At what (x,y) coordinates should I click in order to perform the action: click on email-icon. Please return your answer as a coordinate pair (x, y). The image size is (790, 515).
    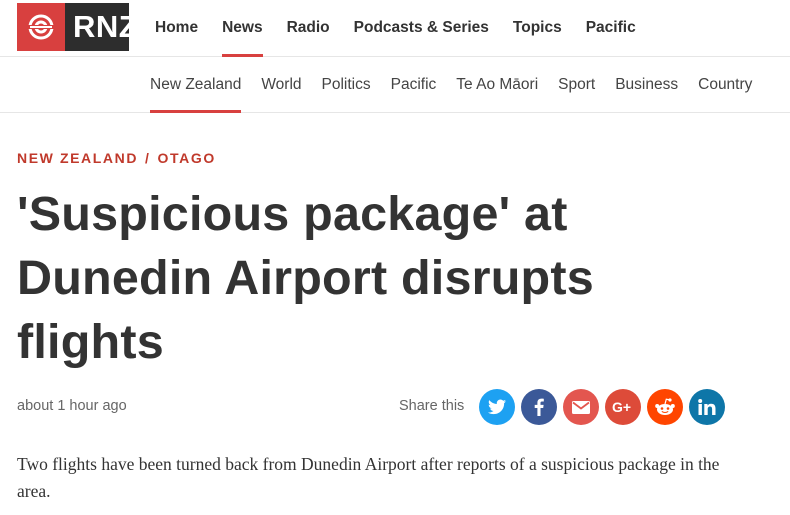
    Looking at the image, I should click on (581, 407).